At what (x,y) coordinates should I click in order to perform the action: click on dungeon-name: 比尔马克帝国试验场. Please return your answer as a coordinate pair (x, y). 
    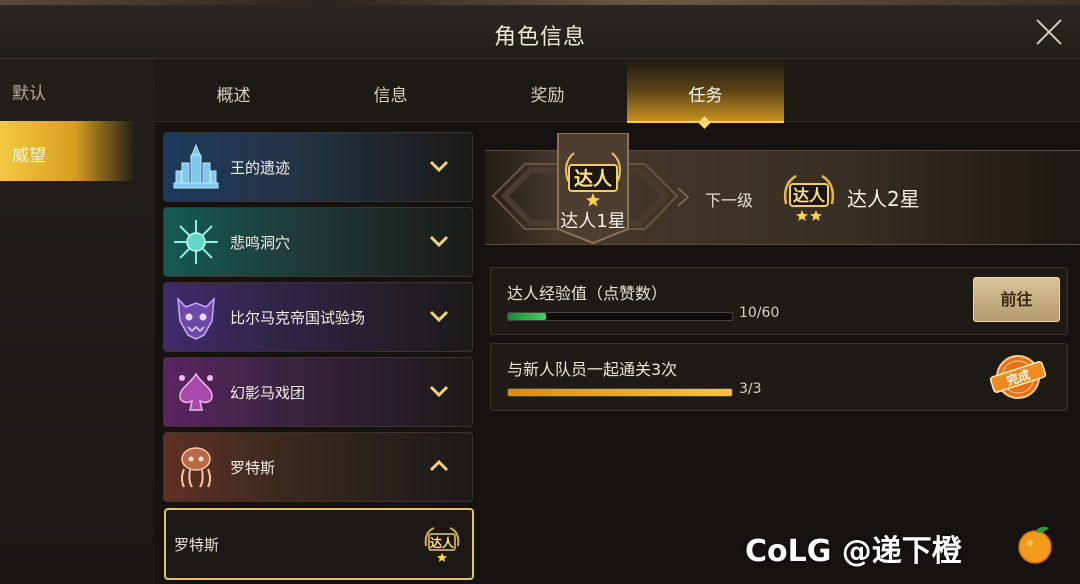
    Looking at the image, I should click on (298, 318).